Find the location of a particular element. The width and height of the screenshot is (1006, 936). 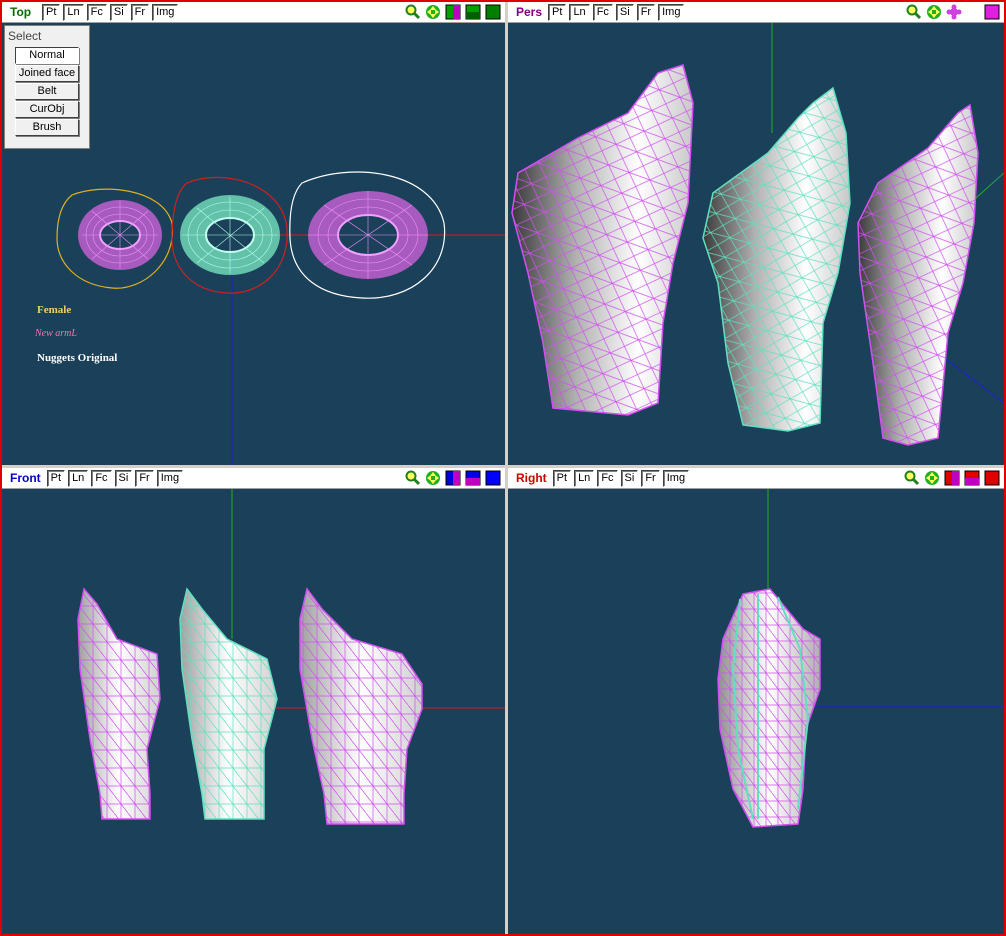

select-belt-button: Belt is located at coordinates (47, 91).